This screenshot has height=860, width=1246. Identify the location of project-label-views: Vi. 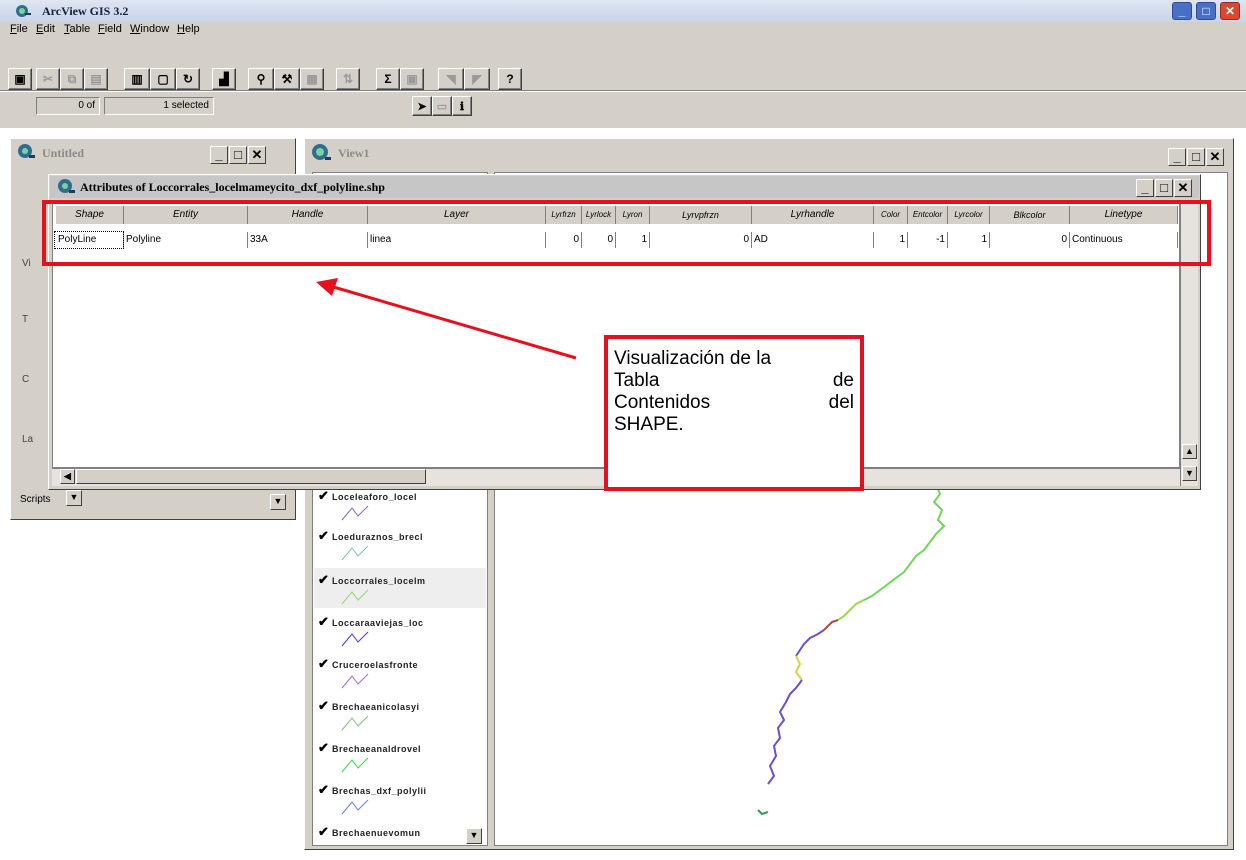
(26, 263).